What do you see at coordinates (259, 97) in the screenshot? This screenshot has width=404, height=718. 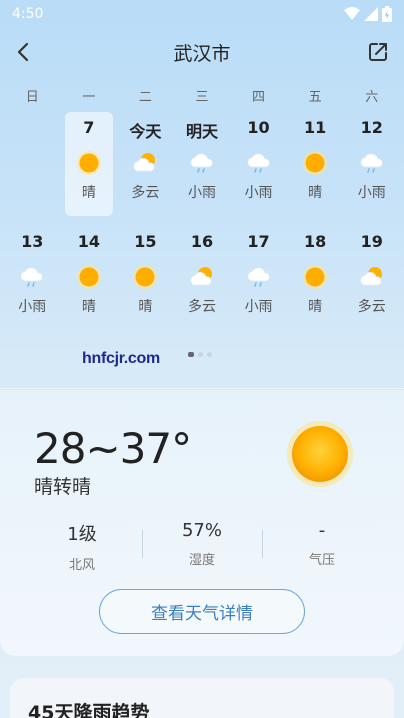 I see `weekday-label: 四` at bounding box center [259, 97].